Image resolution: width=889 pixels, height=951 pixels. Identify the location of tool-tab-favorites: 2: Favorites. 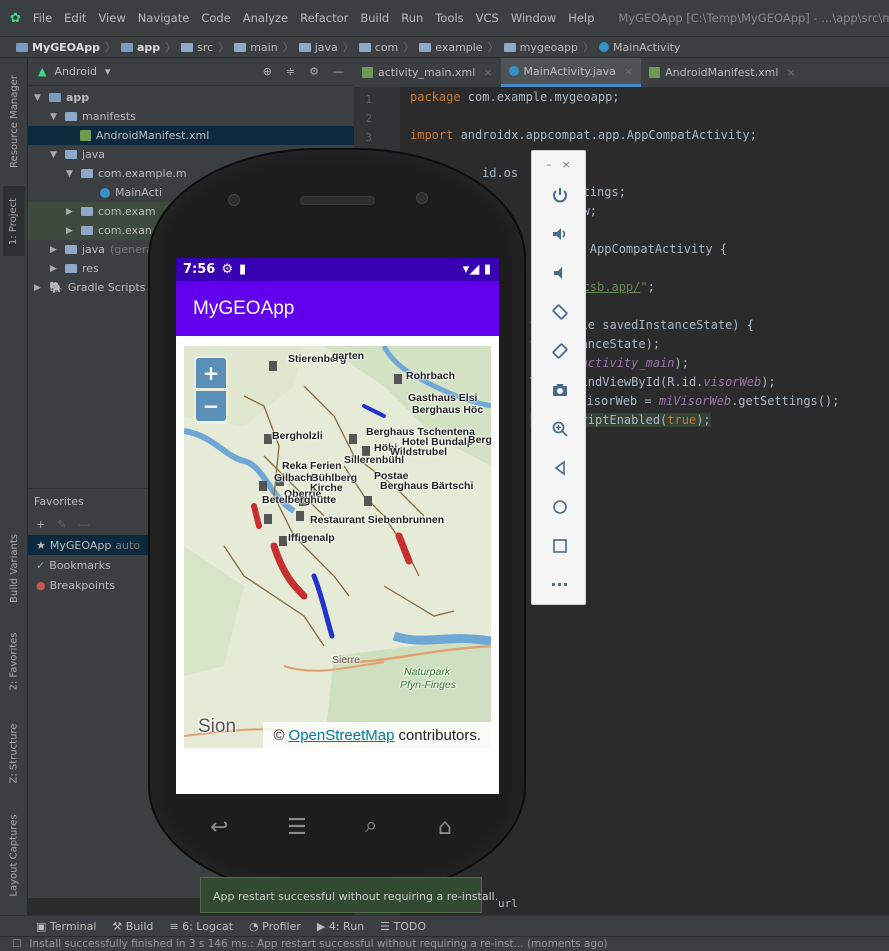
(14, 661).